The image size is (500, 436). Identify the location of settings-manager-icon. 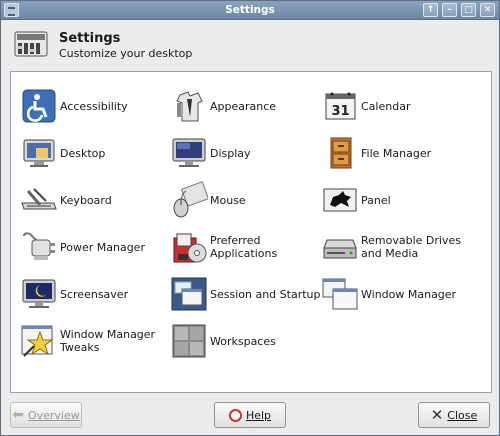
(31, 44).